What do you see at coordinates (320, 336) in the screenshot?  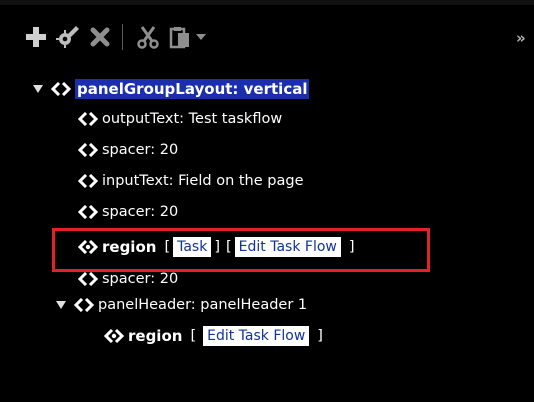 I see `bracket-close: ]` at bounding box center [320, 336].